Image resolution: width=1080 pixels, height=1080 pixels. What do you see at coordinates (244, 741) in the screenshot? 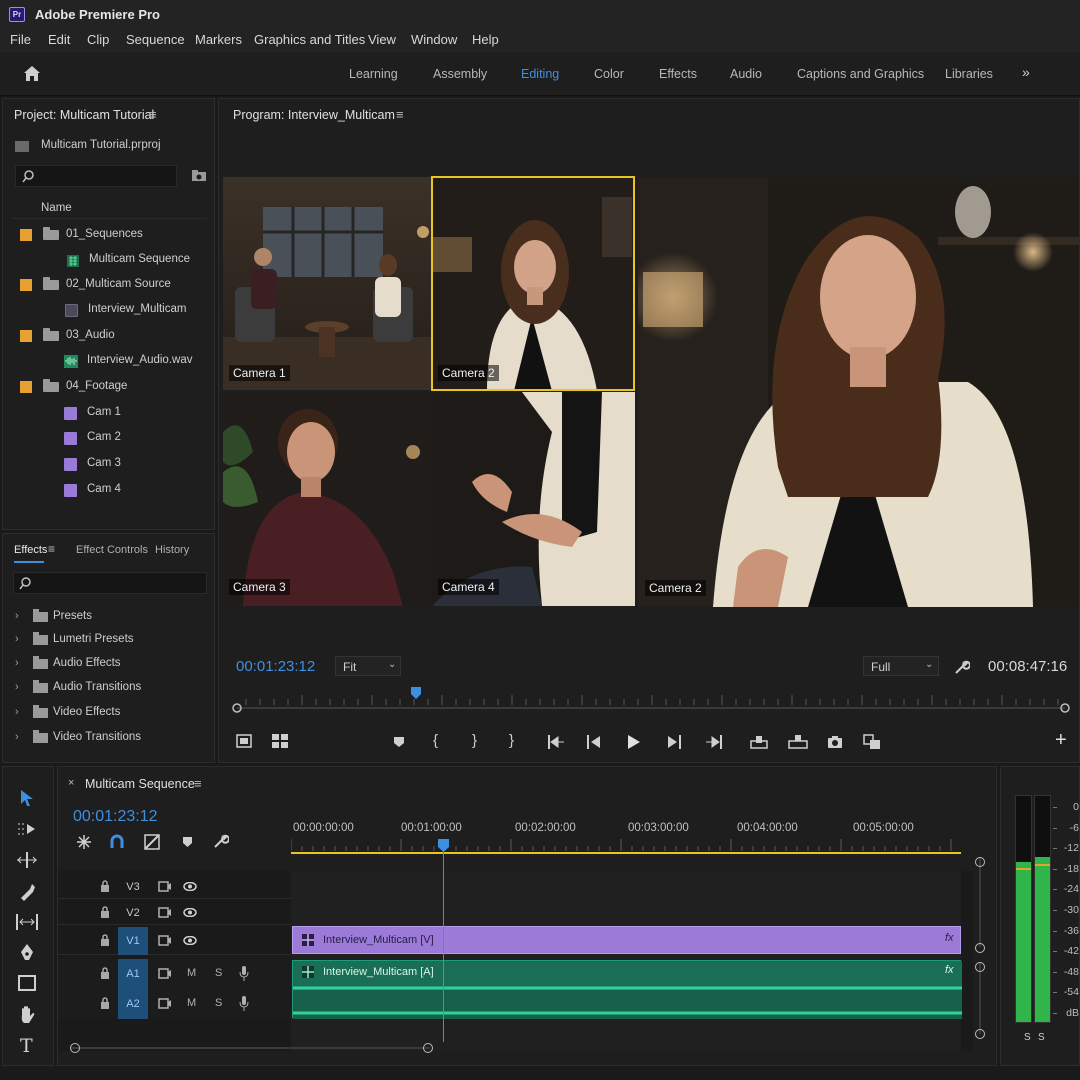
I see `safe-margins-icon` at bounding box center [244, 741].